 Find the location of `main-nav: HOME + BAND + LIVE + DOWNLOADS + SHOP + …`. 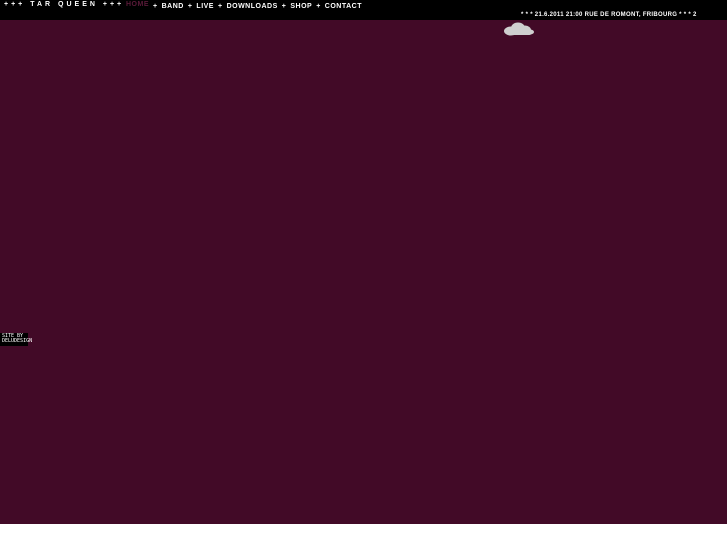

main-nav: HOME + BAND + LIVE + DOWNLOADS + SHOP + … is located at coordinates (244, 6).